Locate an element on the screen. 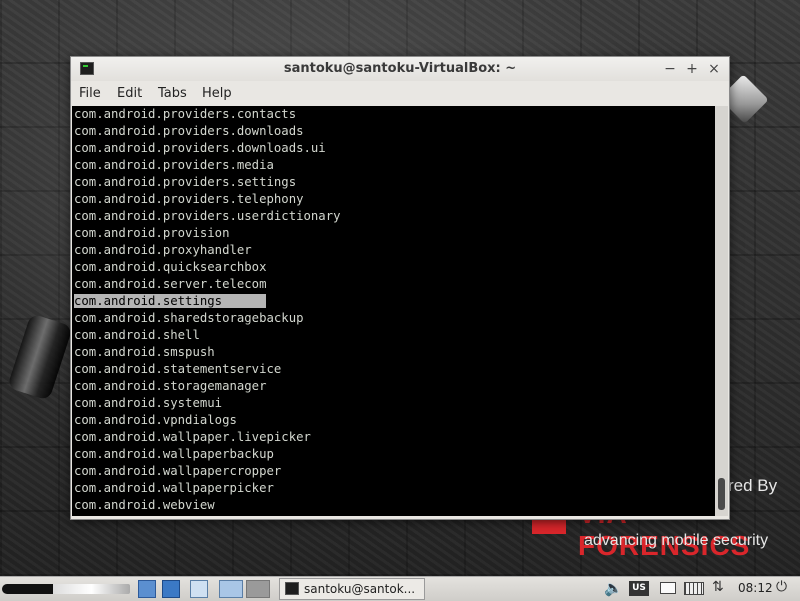  terminal-line: com.android.settings is located at coordinates (393, 301).